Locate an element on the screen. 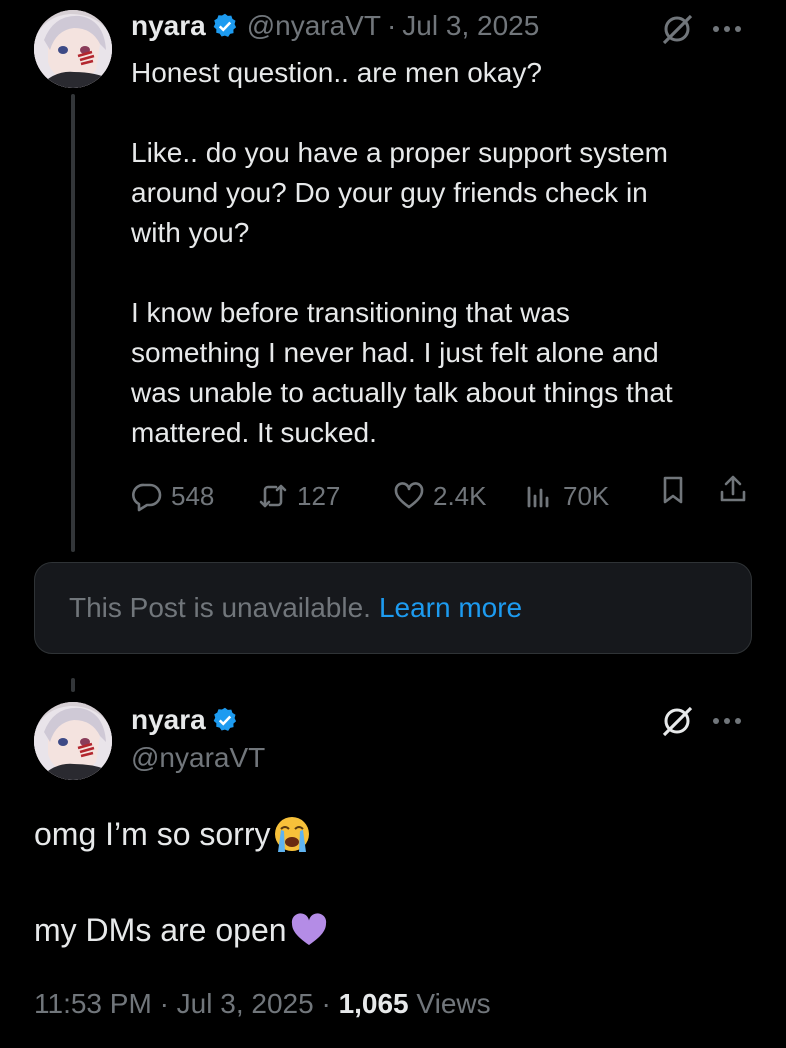 The width and height of the screenshot is (786, 1048). reply-author-handle: @nyaraVT is located at coordinates (198, 758).